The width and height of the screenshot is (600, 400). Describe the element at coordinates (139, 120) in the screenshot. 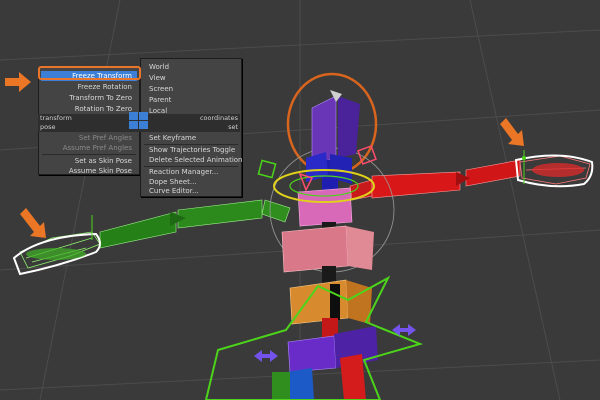

I see `quad-center-icon` at that location.